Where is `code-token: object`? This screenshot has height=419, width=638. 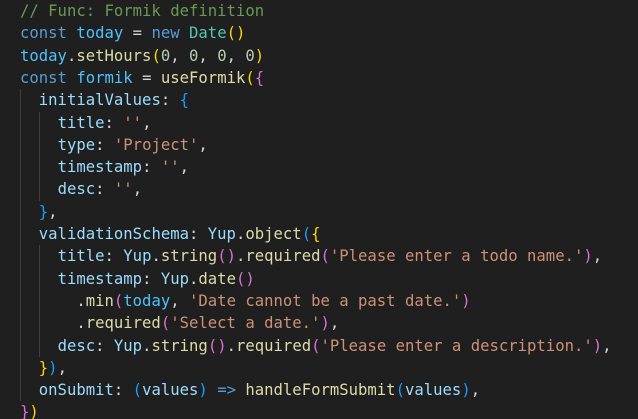
code-token: object is located at coordinates (273, 234).